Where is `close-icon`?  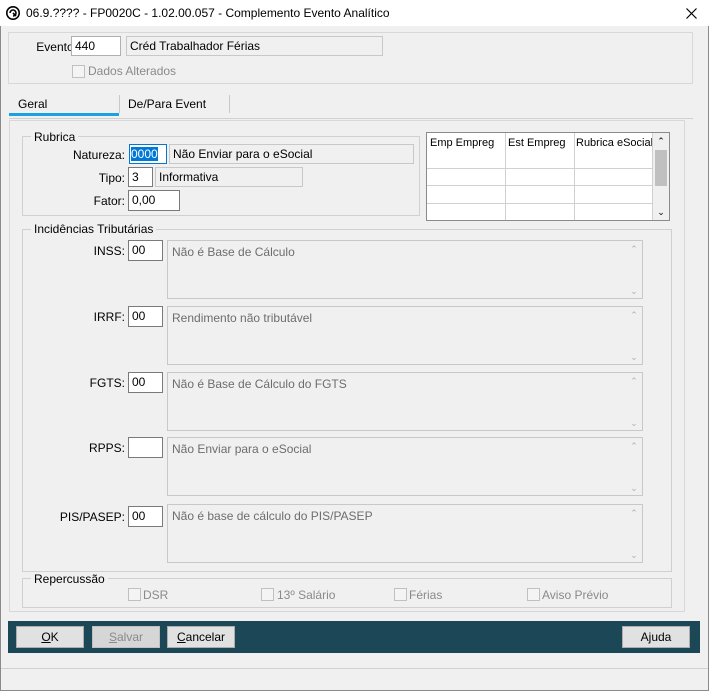
close-icon is located at coordinates (691, 13).